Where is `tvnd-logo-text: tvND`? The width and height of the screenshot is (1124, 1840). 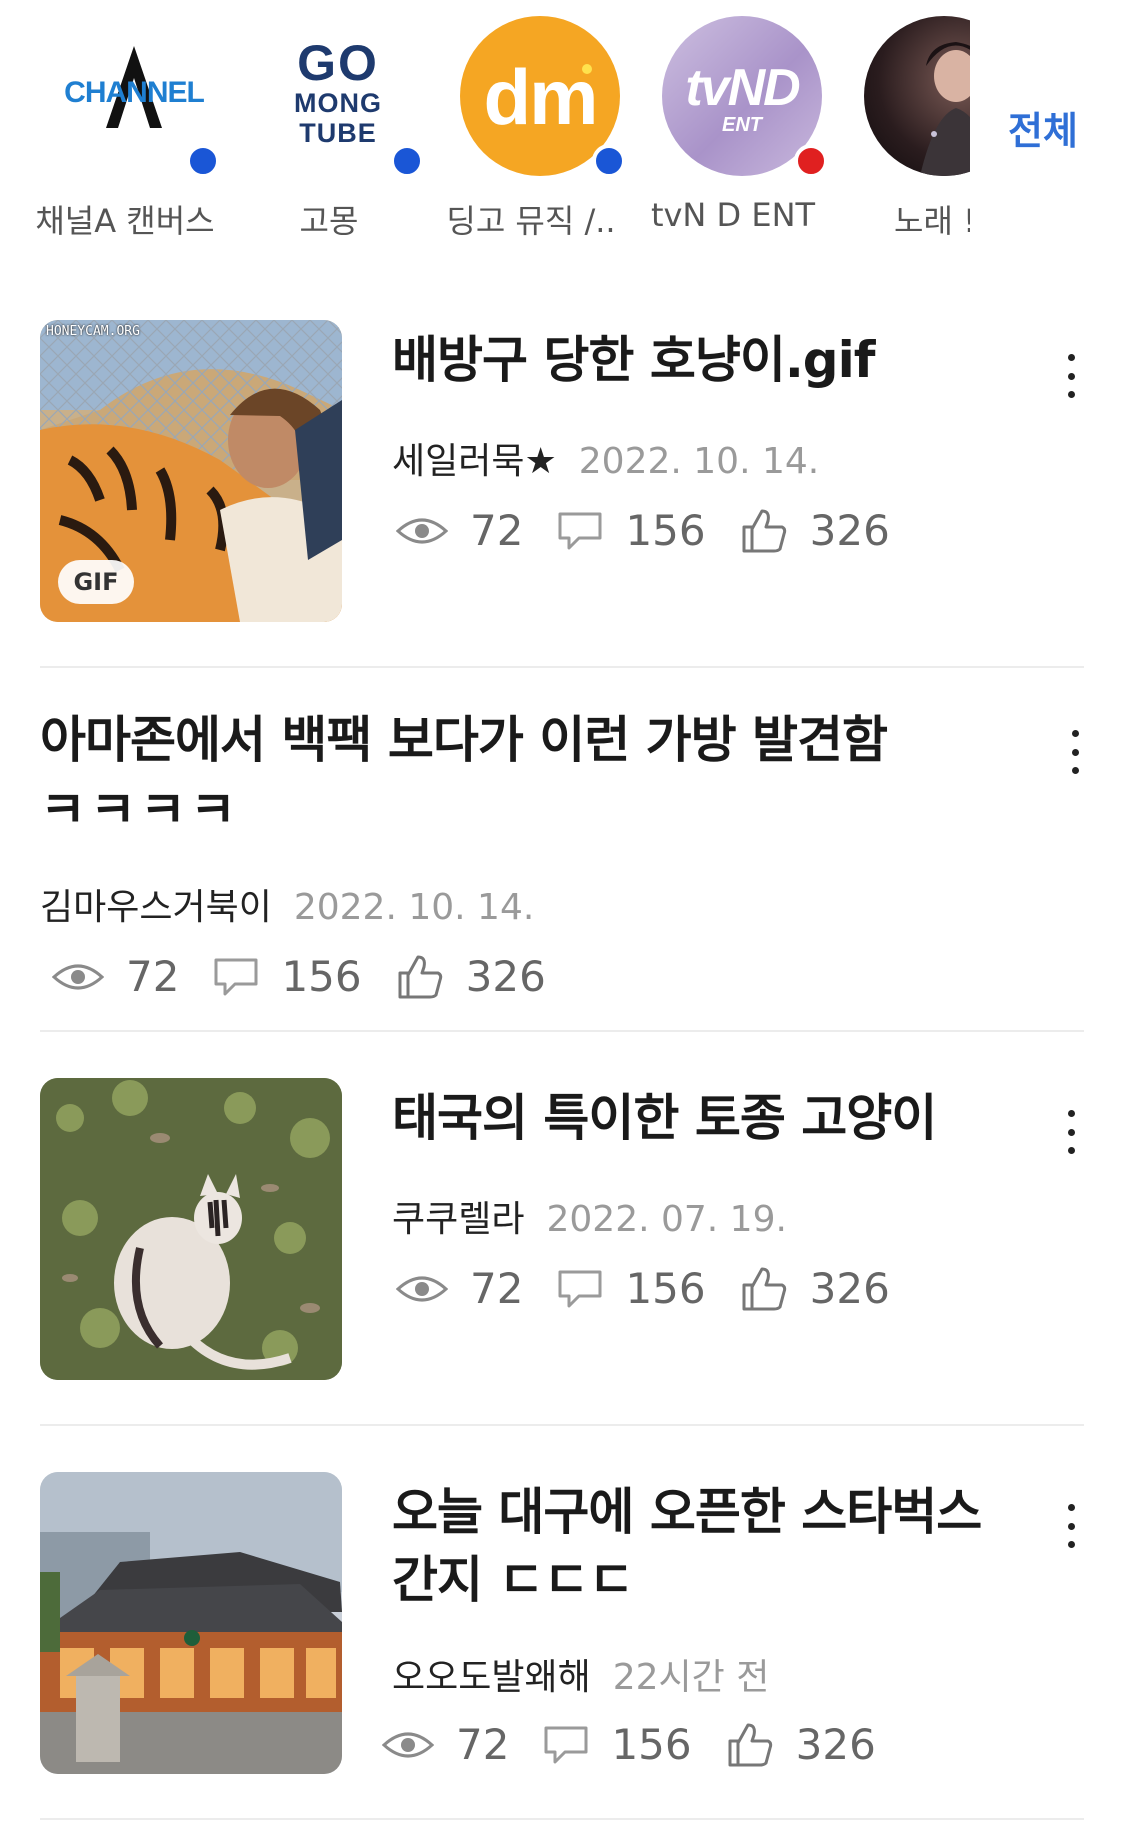 tvnd-logo-text: tvND is located at coordinates (742, 88).